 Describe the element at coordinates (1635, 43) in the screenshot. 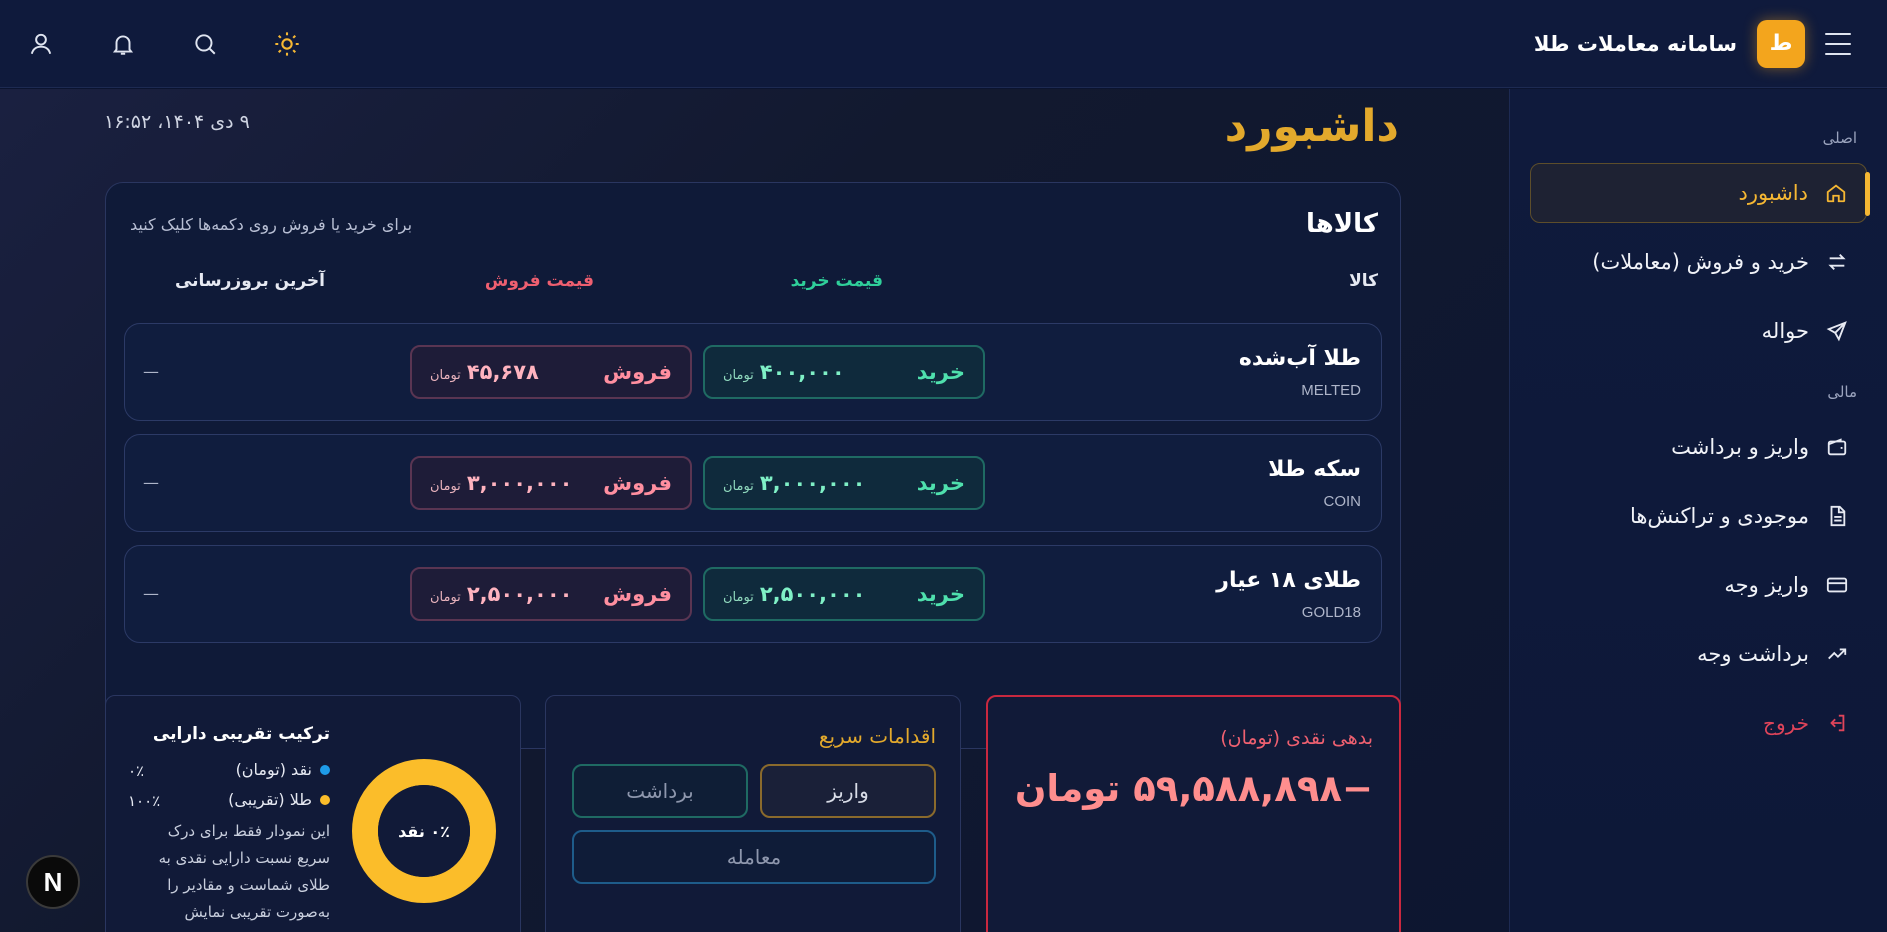

I see `app-title: سامانه معاملات طلا` at that location.